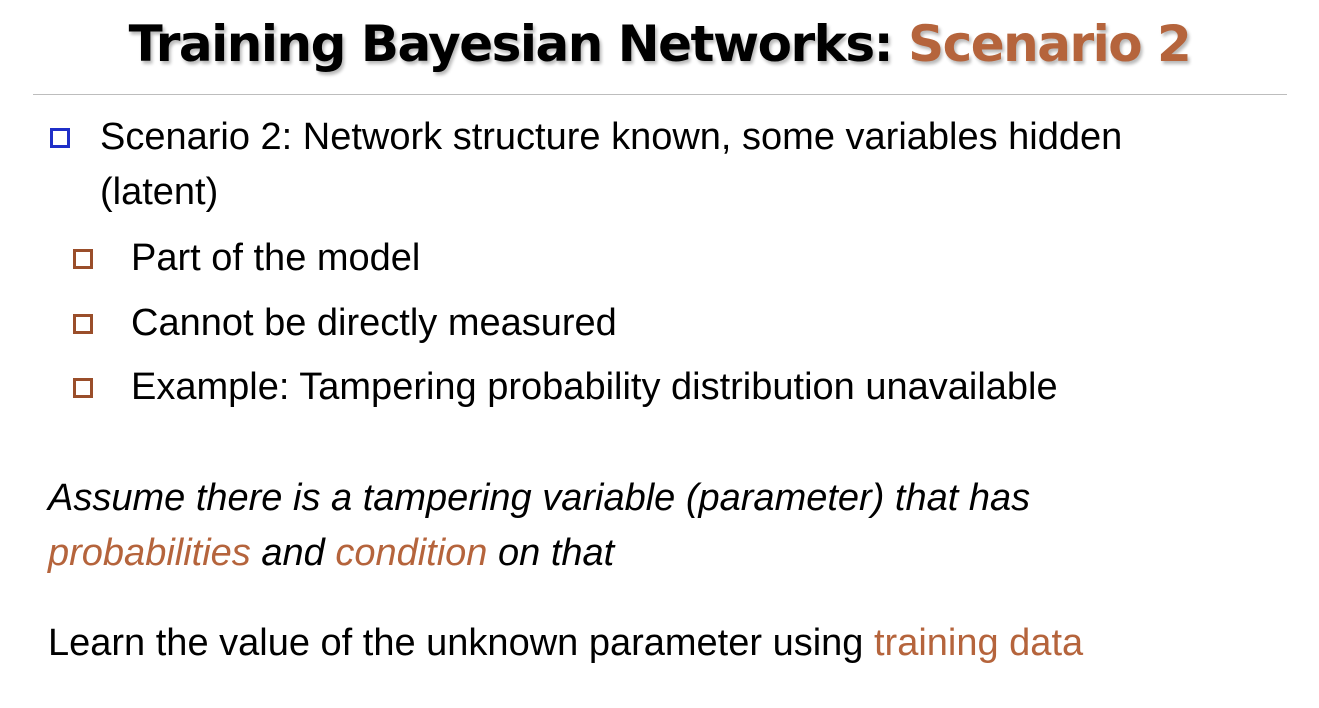 The image size is (1319, 708). What do you see at coordinates (978, 643) in the screenshot?
I see `highlight-training-data: training data` at bounding box center [978, 643].